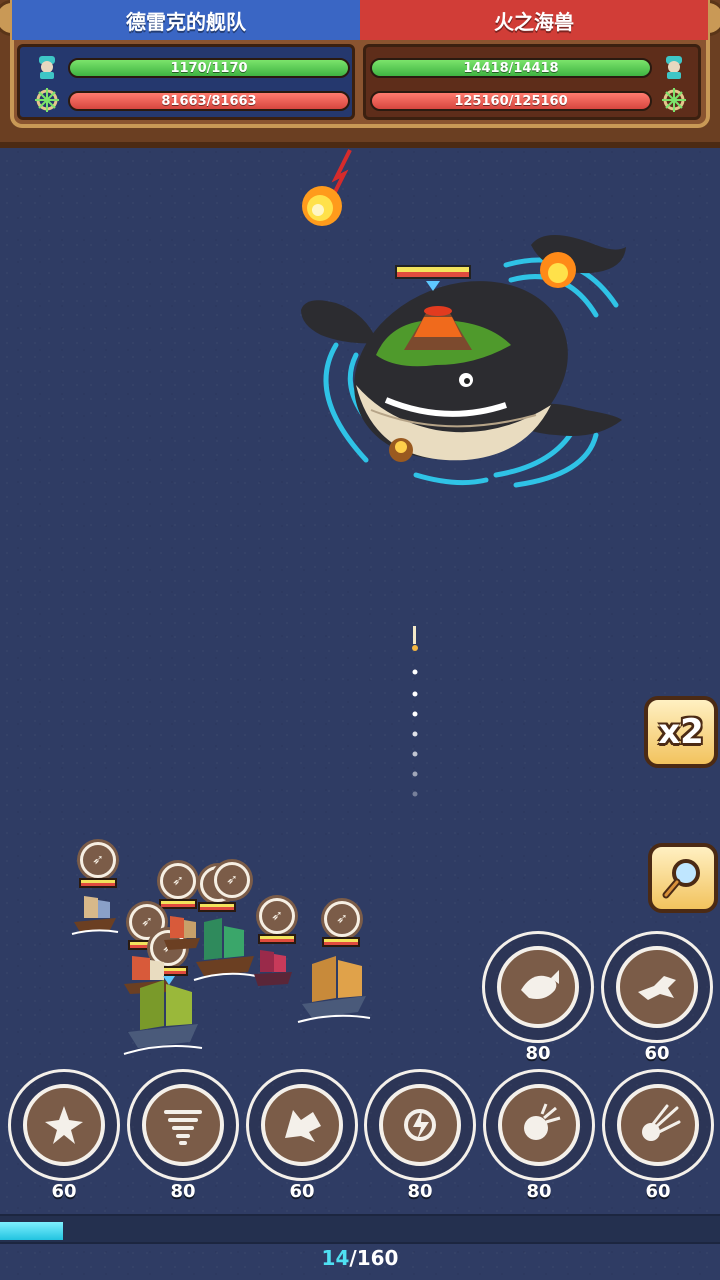 The height and width of the screenshot is (1280, 720). What do you see at coordinates (534, 20) in the screenshot?
I see `right-team-name: 火之海兽` at bounding box center [534, 20].